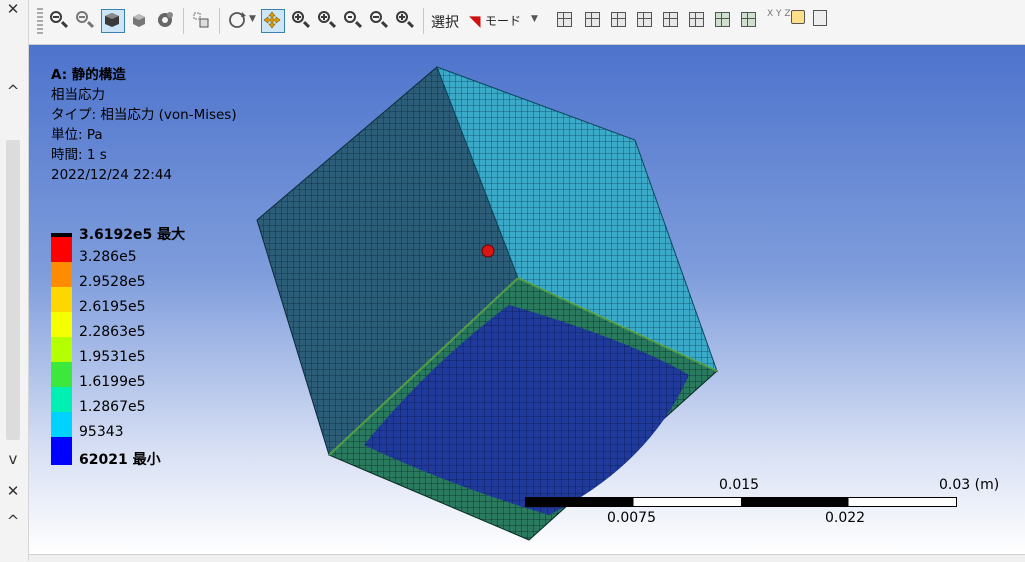 The height and width of the screenshot is (562, 1025). Describe the element at coordinates (696, 19) in the screenshot. I see `node-select-icon` at that location.